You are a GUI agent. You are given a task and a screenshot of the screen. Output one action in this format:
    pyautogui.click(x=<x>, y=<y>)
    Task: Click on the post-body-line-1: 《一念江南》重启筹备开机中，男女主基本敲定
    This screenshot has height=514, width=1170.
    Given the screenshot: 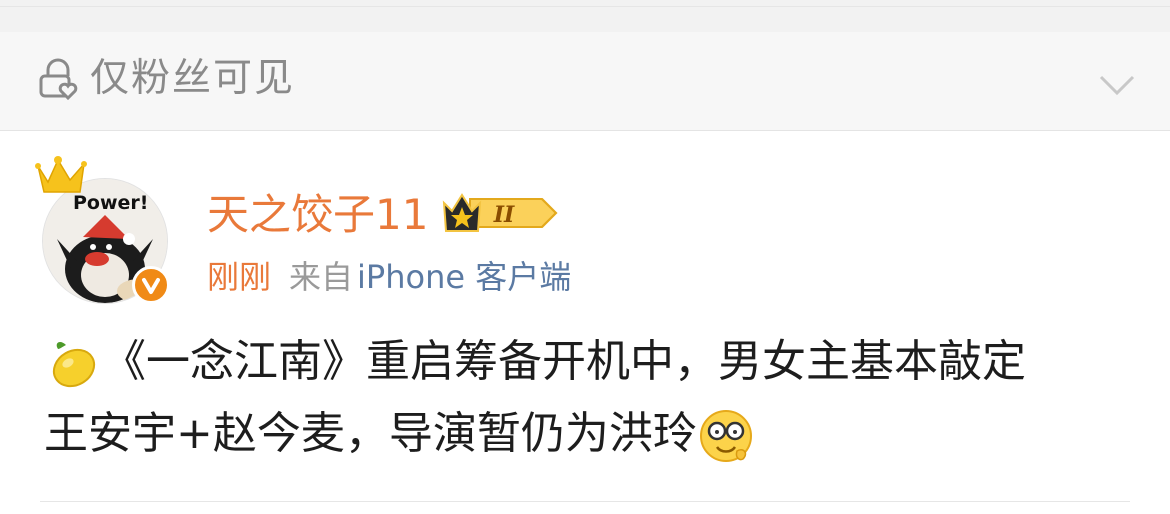 What is the action you would take?
    pyautogui.click(x=589, y=362)
    